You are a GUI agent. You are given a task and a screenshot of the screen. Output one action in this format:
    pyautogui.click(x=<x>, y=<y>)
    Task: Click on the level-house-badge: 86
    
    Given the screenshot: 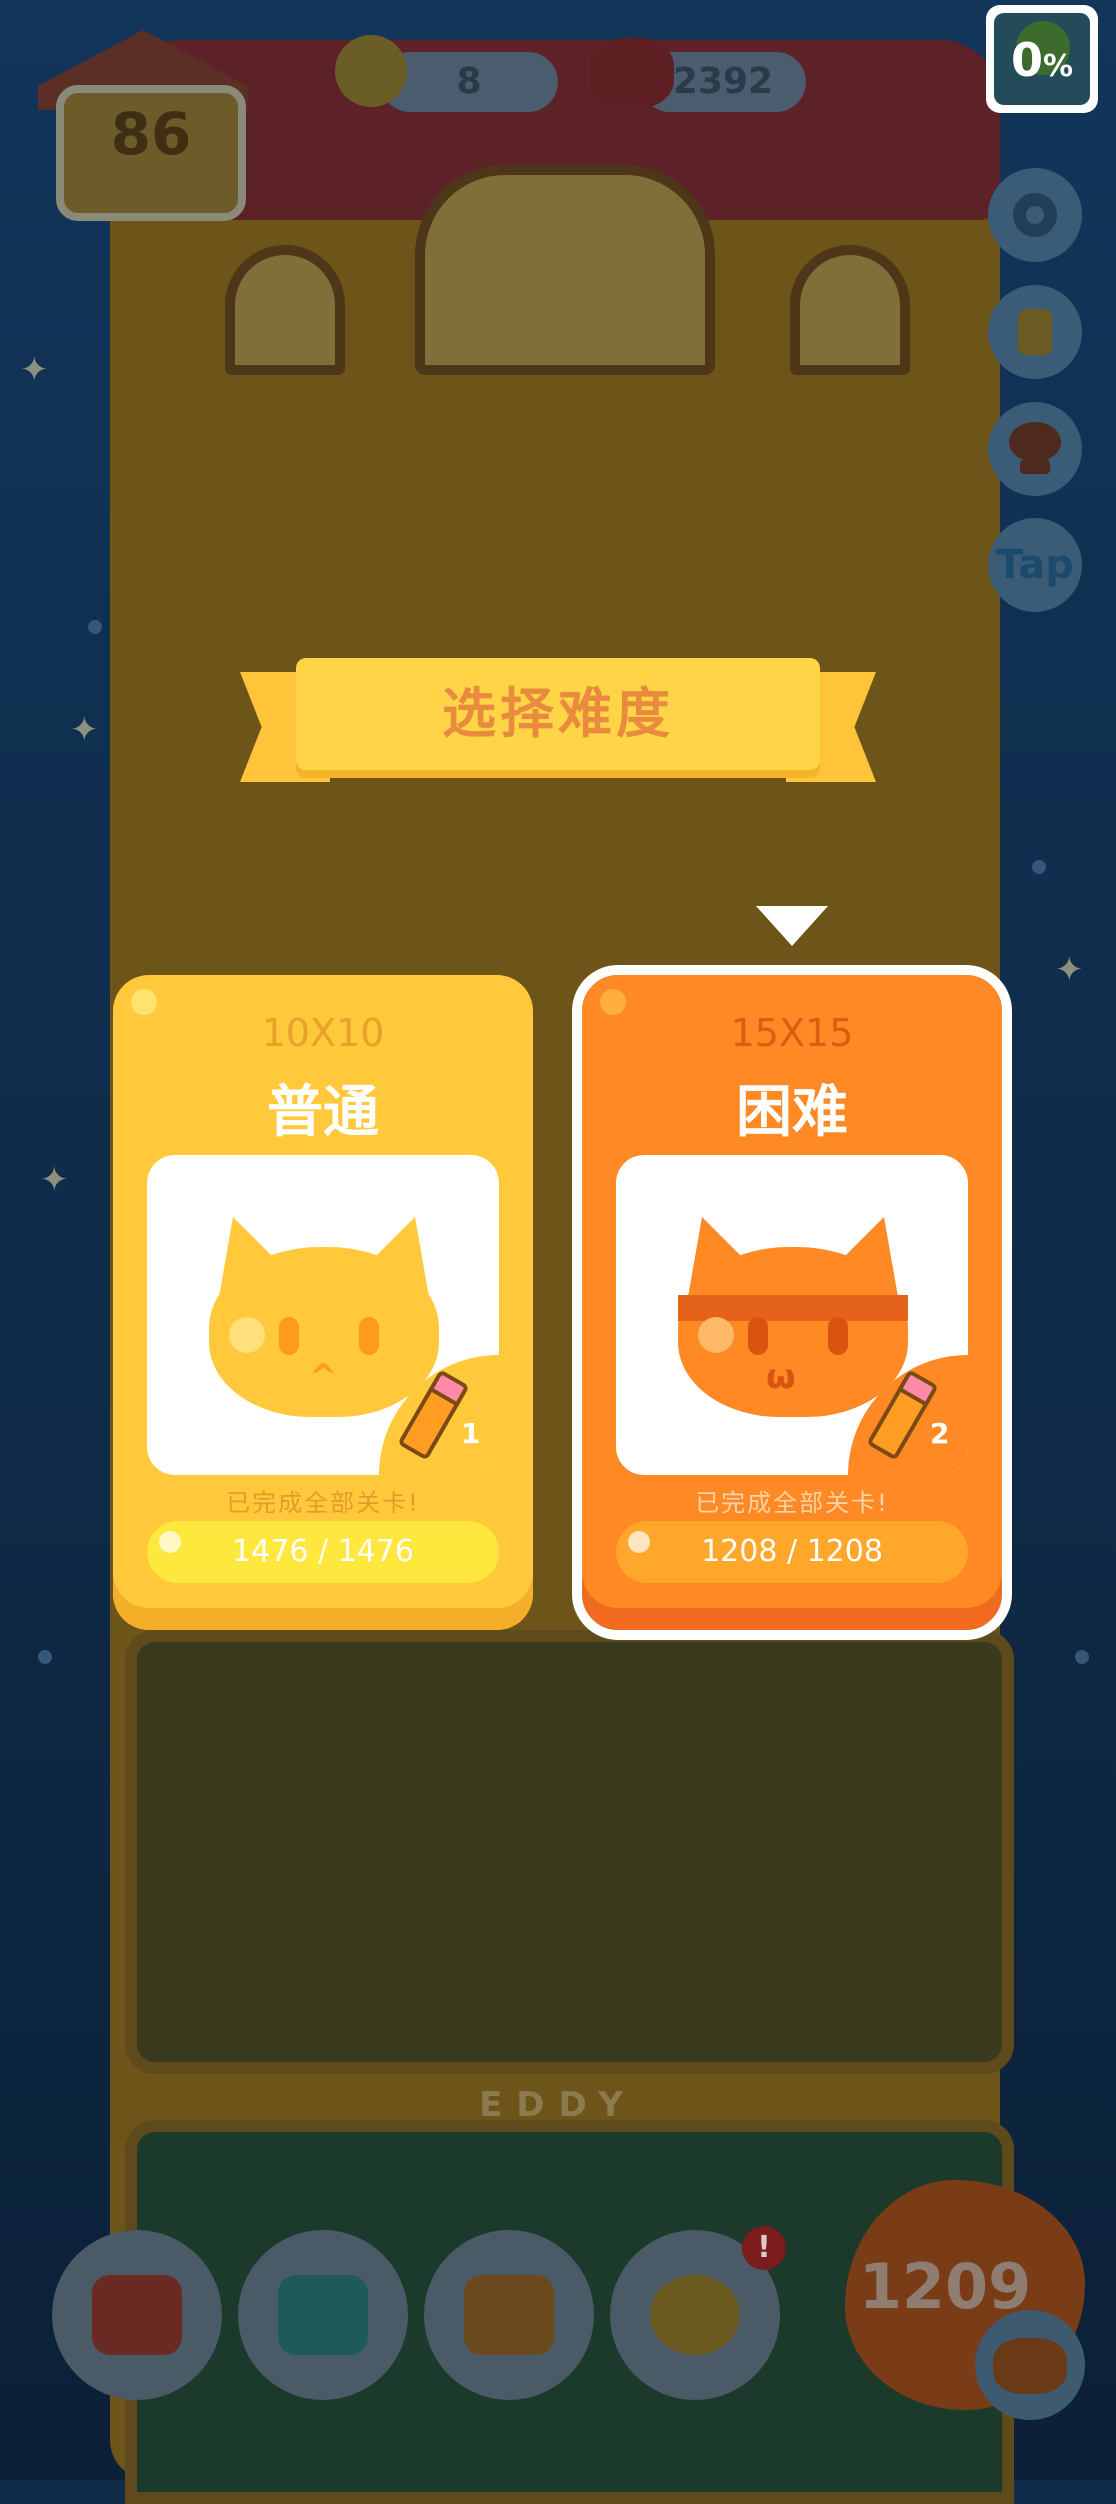 What is the action you would take?
    pyautogui.click(x=143, y=125)
    